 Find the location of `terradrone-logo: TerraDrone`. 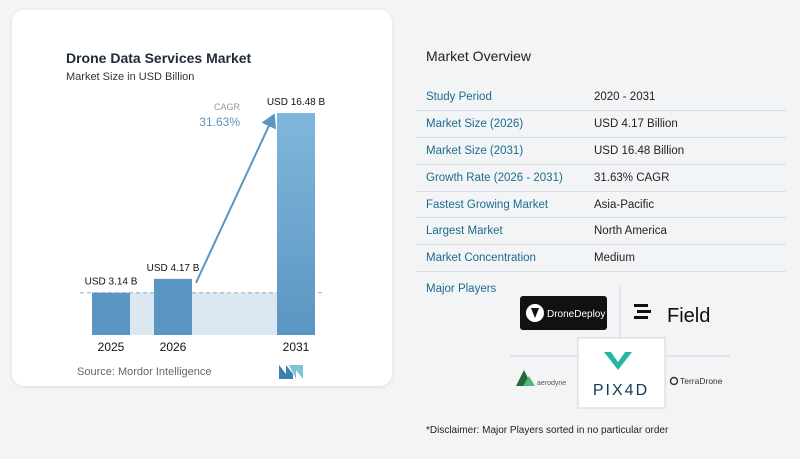

terradrone-logo: TerraDrone is located at coordinates (696, 381).